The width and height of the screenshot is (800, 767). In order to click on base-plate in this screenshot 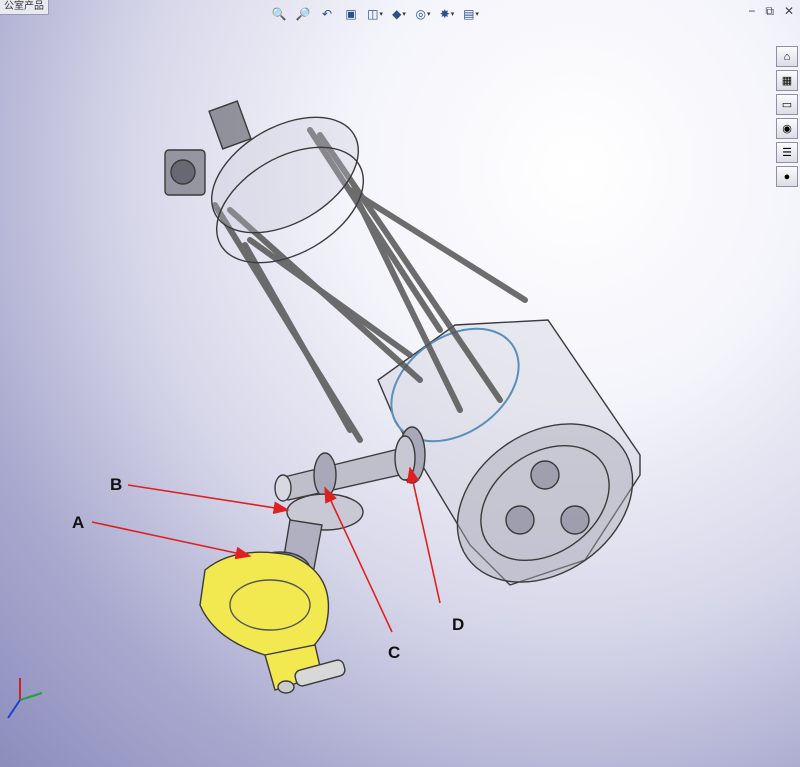, I will do `click(272, 622)`.